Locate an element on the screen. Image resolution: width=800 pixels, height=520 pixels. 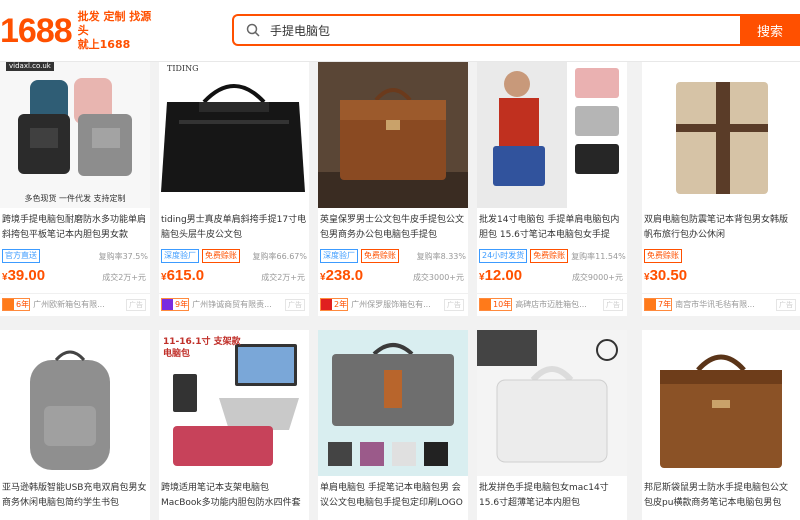
tag: 24小时发货 is located at coordinates (503, 256).